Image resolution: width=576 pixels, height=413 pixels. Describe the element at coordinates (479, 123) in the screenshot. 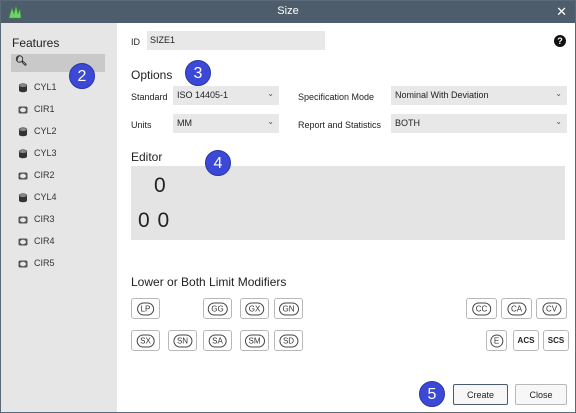

I see `report-select: BOTH ⌄` at that location.